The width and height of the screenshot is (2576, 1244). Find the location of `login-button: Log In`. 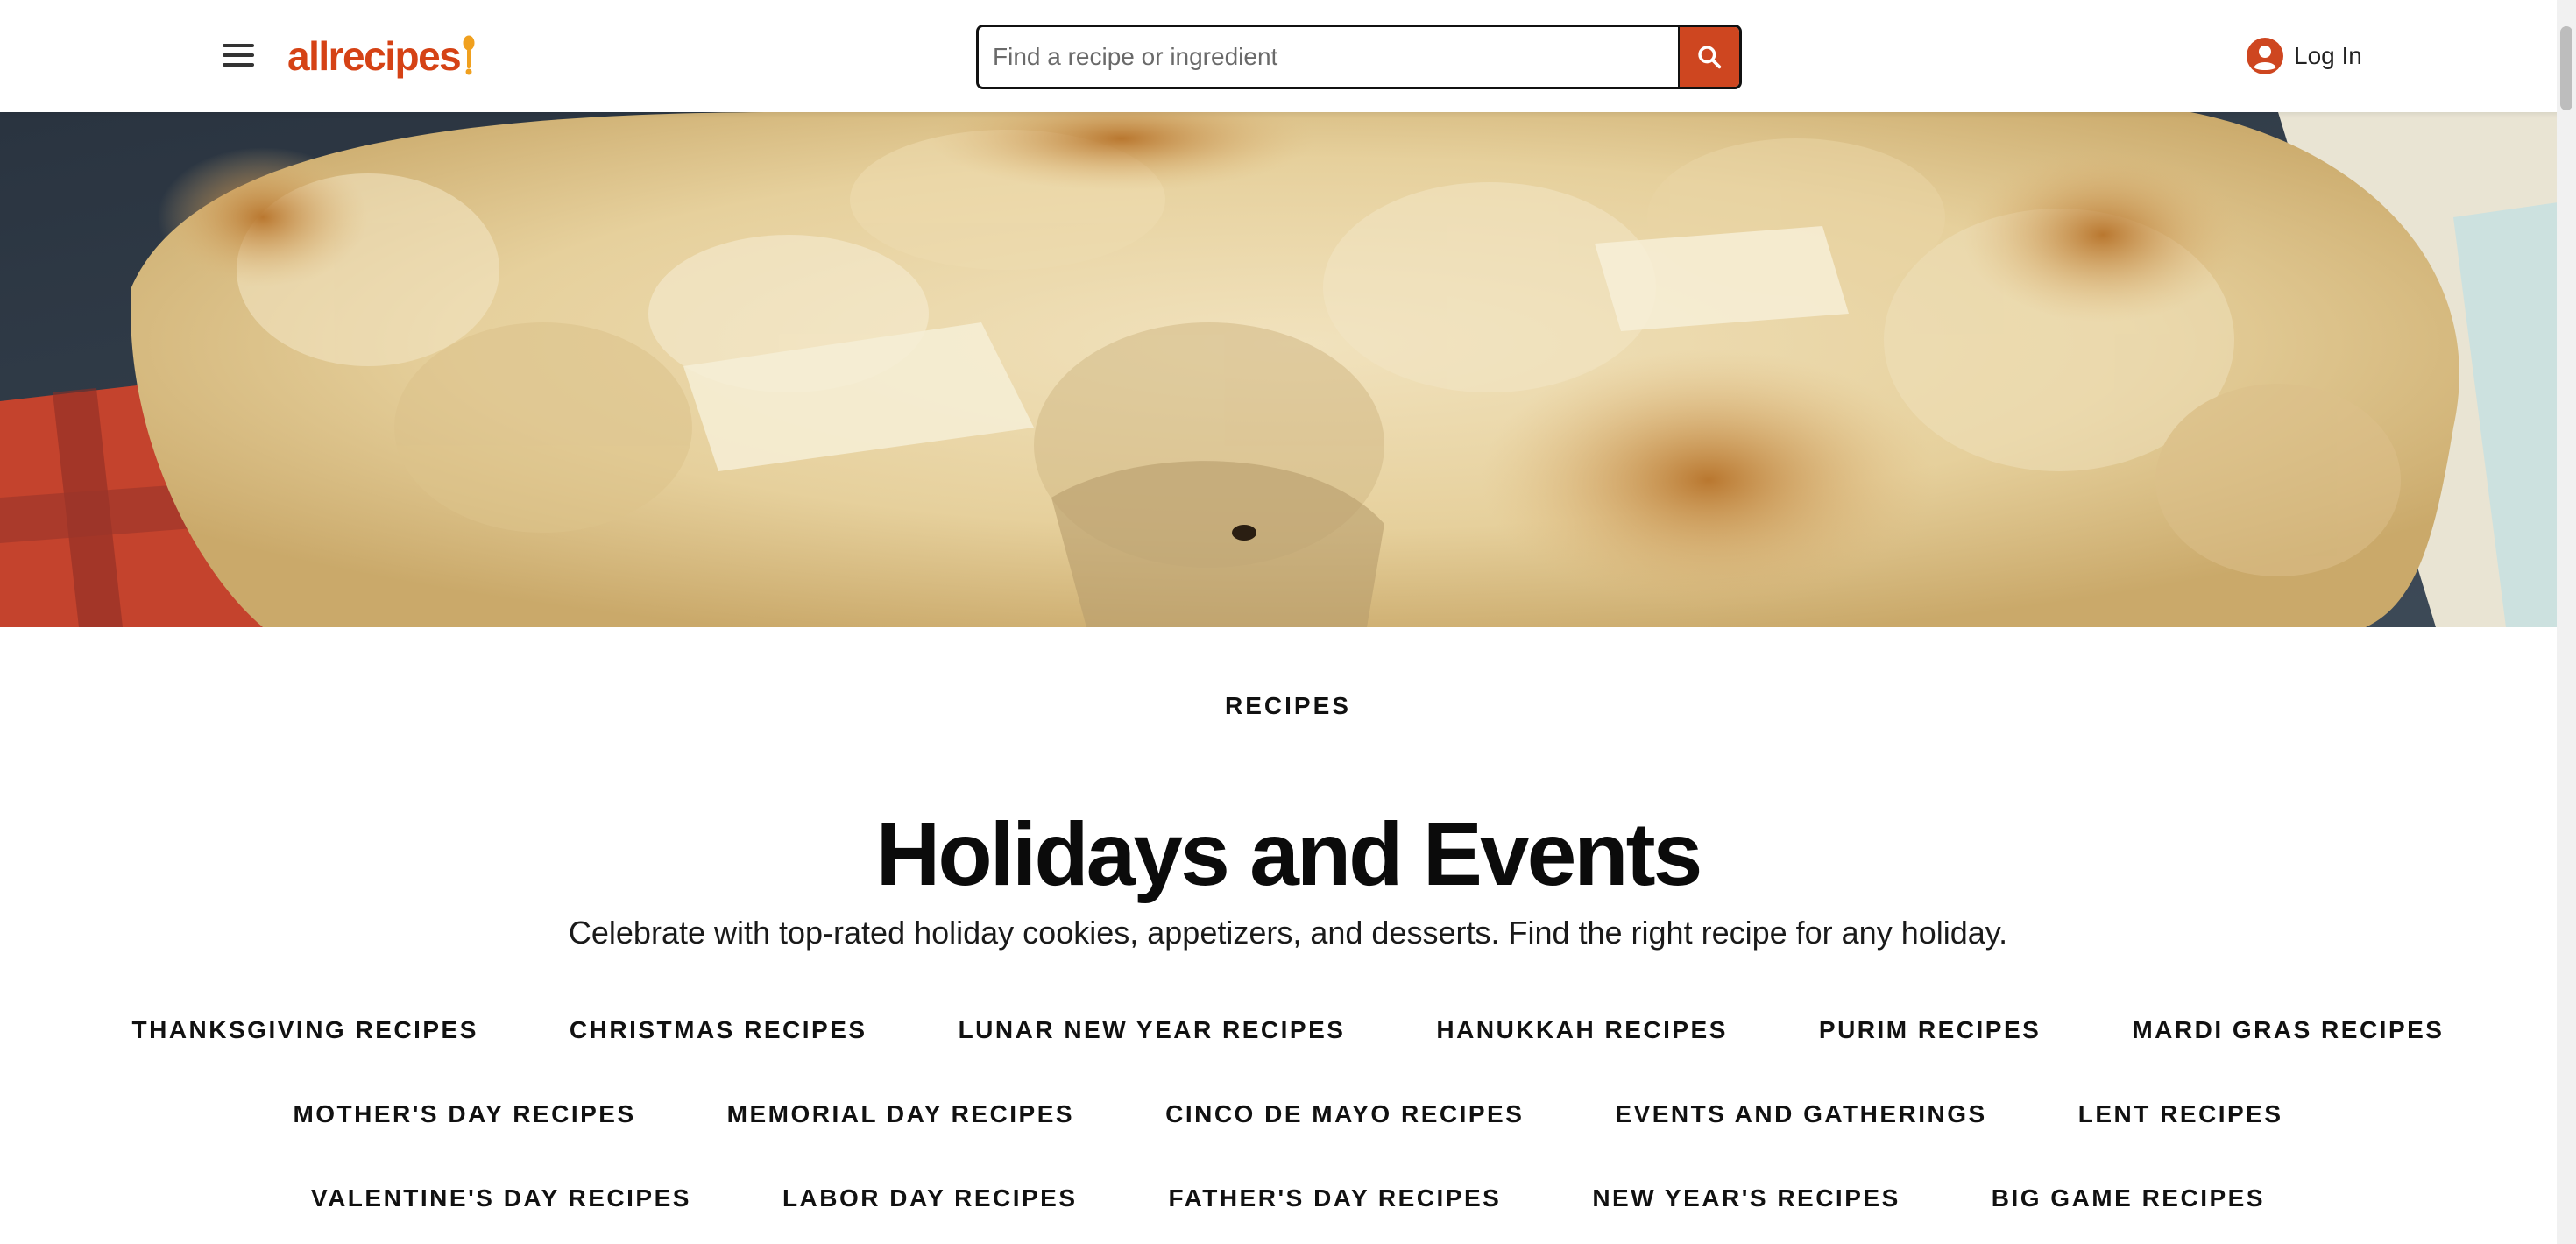

login-button: Log In is located at coordinates (2304, 56).